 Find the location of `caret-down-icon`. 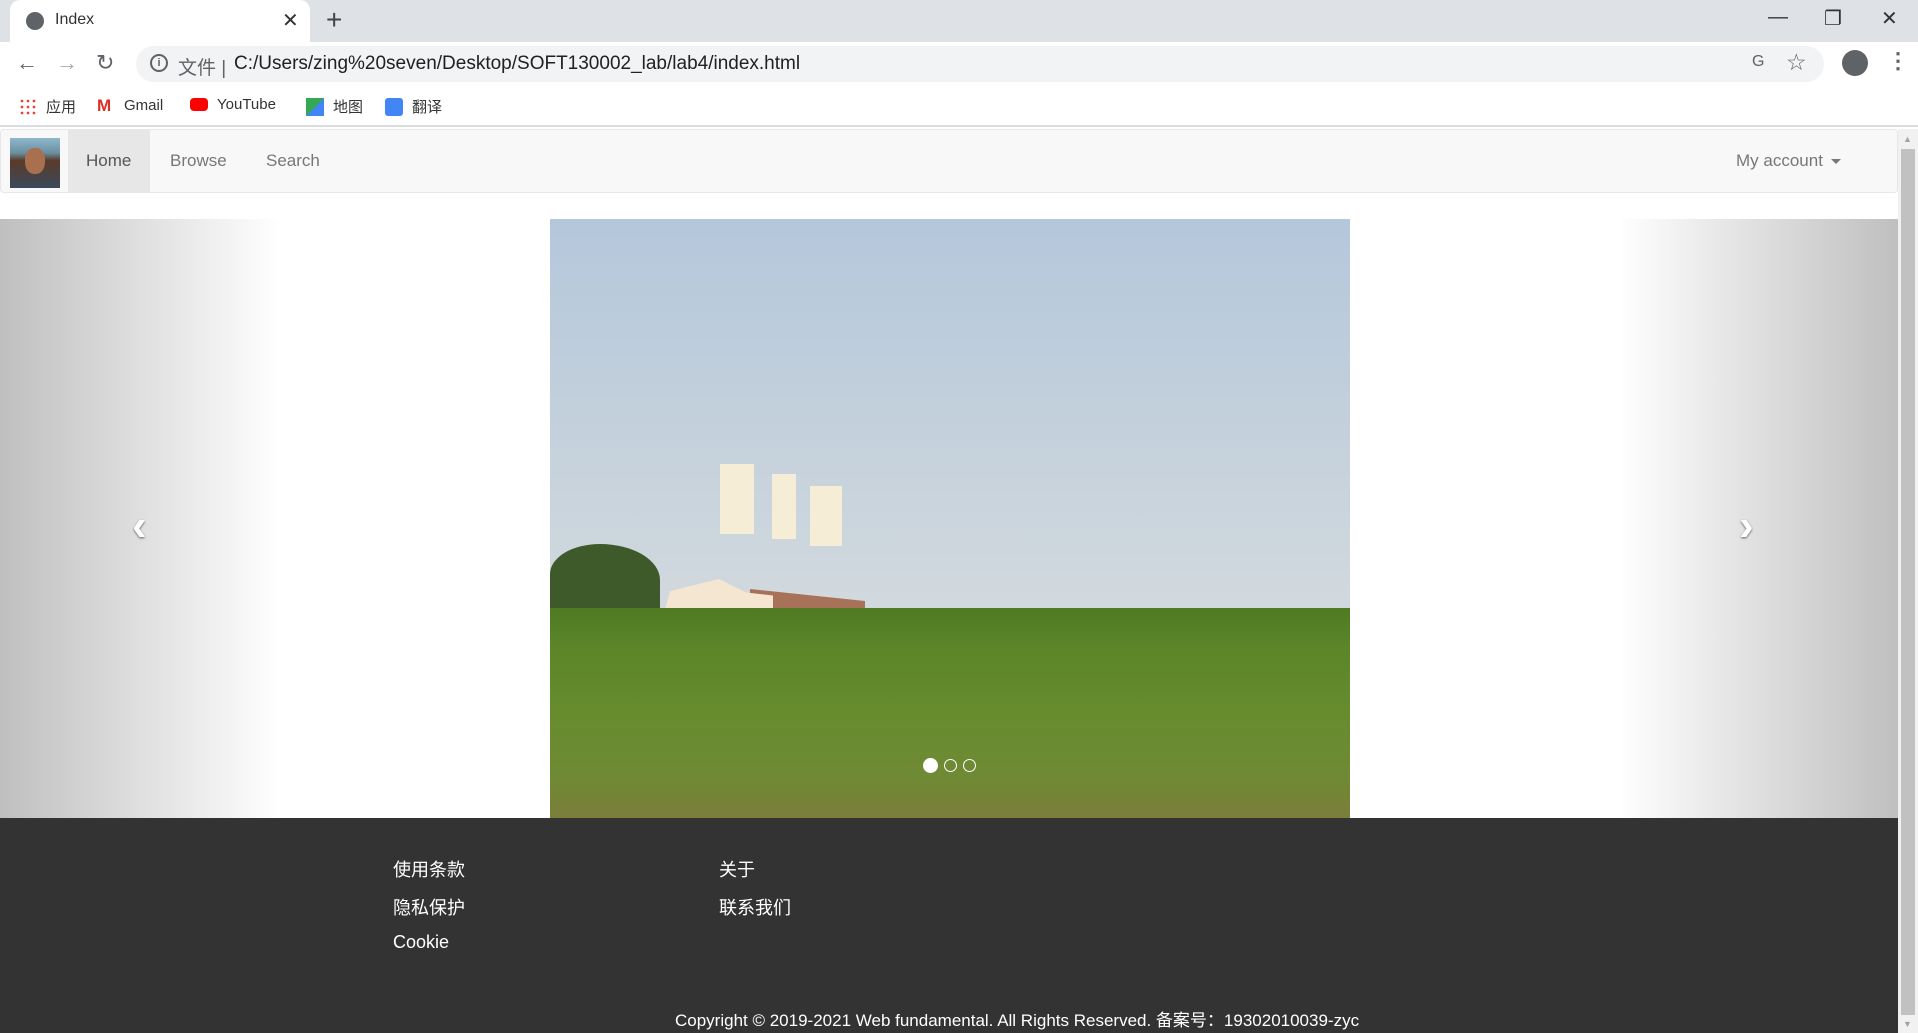

caret-down-icon is located at coordinates (1835, 162).